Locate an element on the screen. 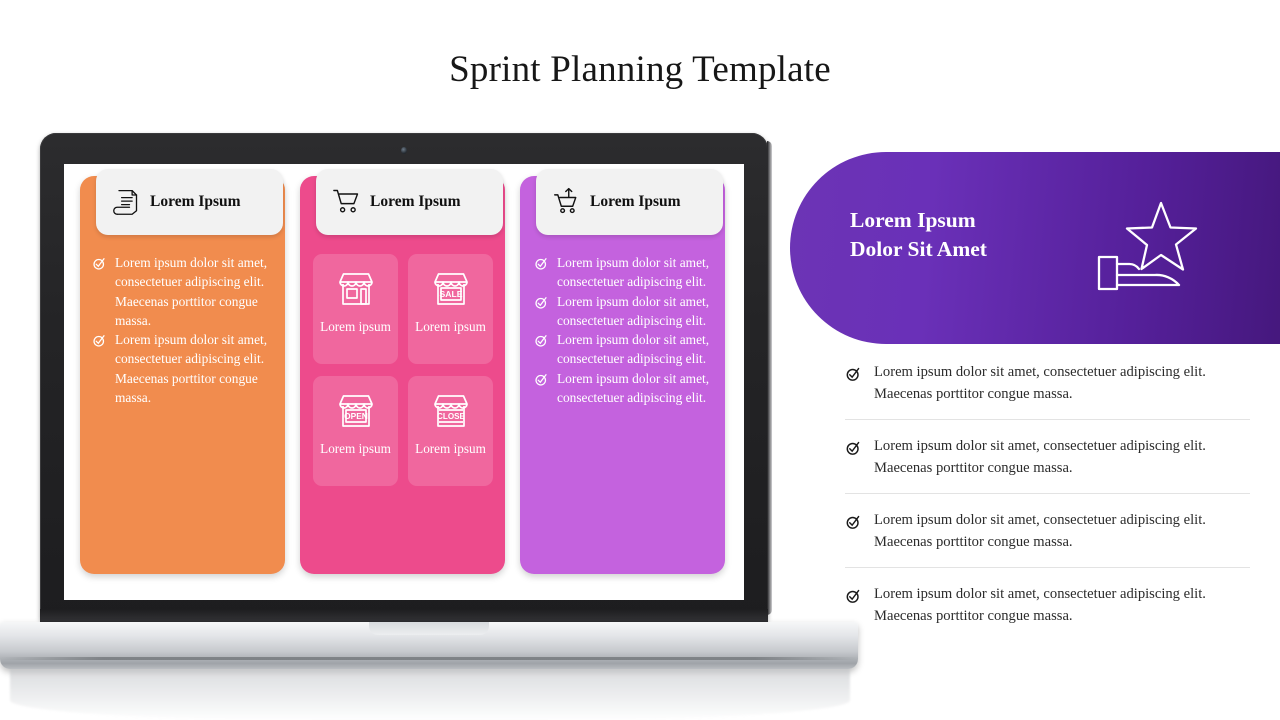  tile-store-sale: SALE Lorem ipsum is located at coordinates (450, 309).